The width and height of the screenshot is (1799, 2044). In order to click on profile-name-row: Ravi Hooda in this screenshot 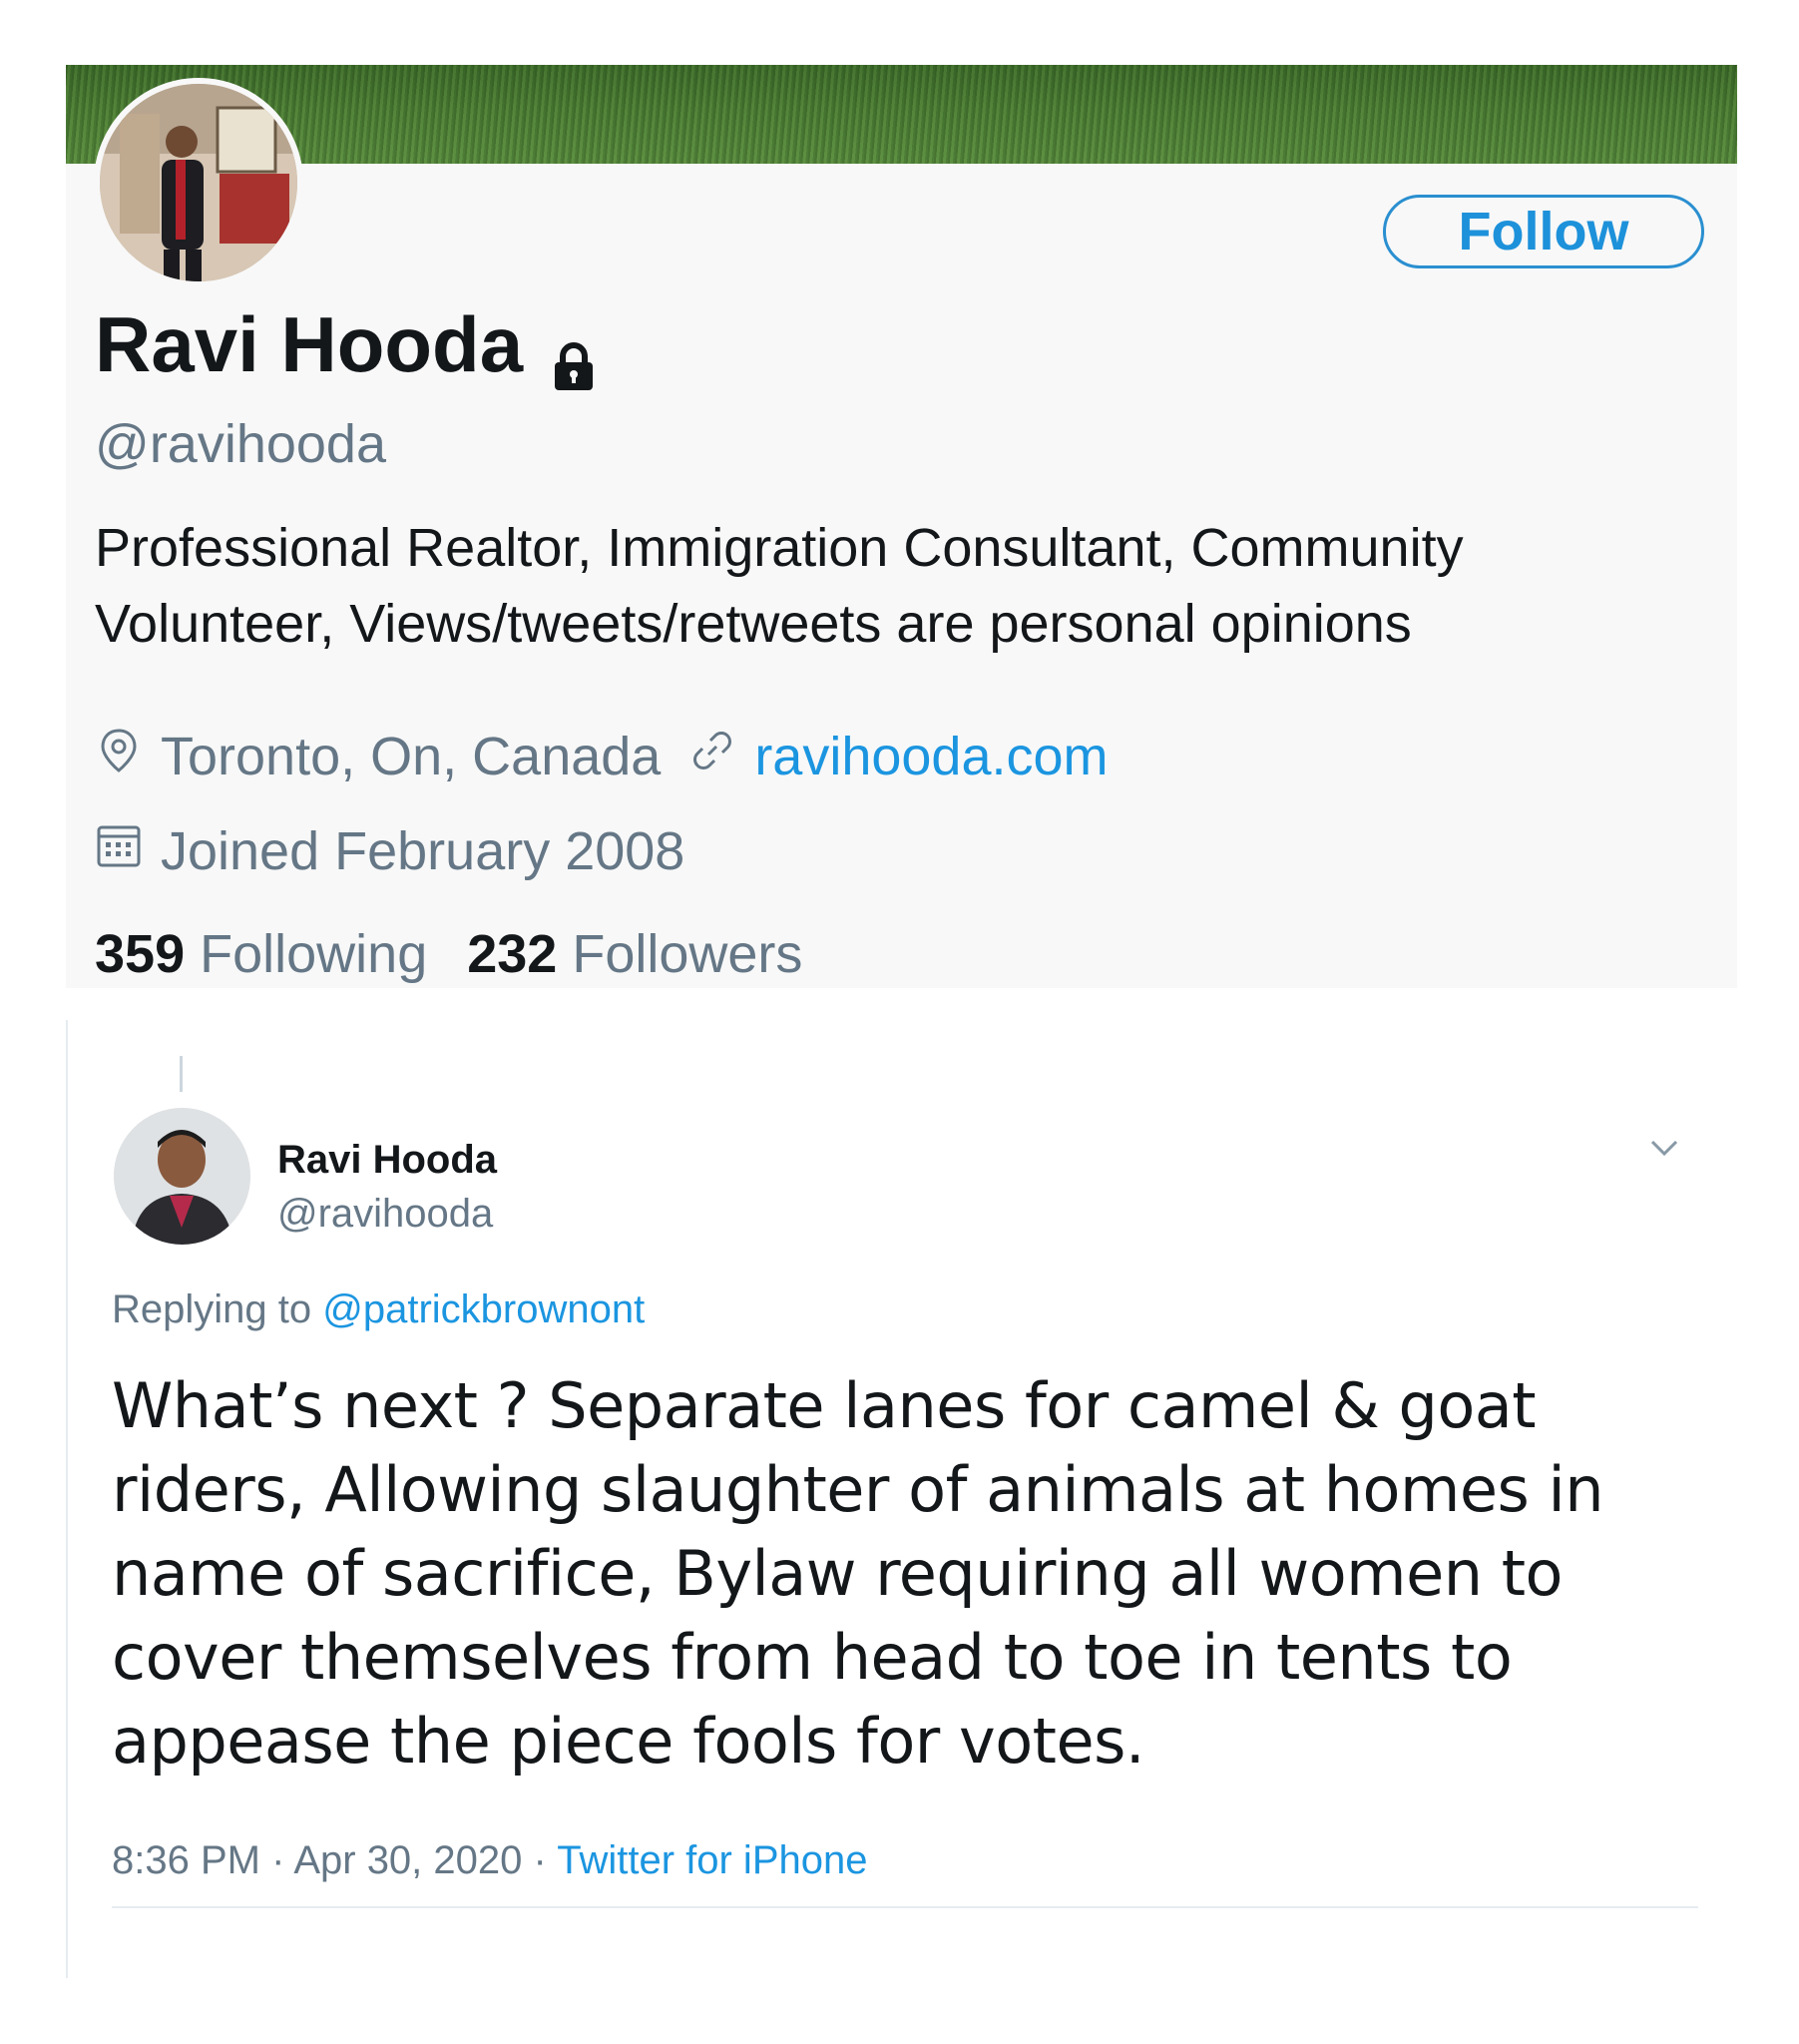, I will do `click(346, 344)`.